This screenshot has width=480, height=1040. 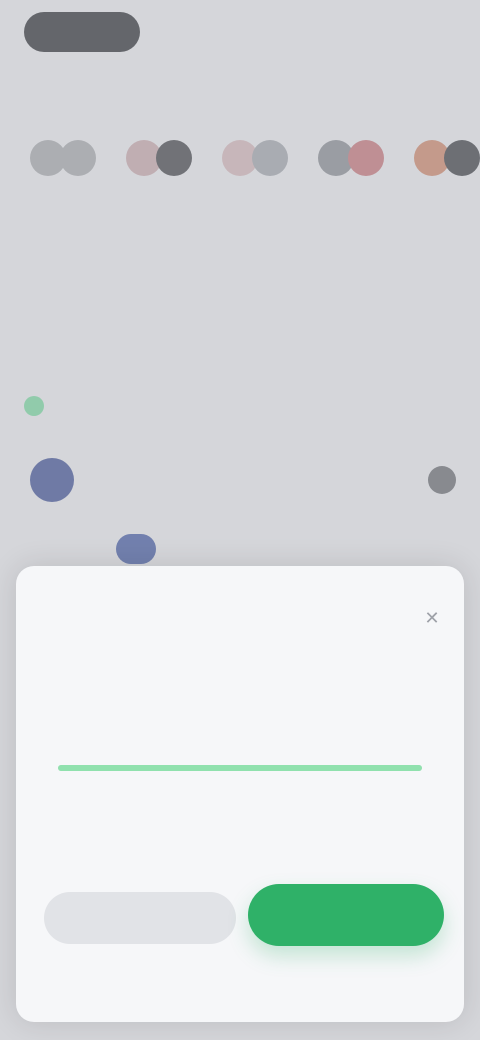 I want to click on range-slider, so click(x=240, y=768).